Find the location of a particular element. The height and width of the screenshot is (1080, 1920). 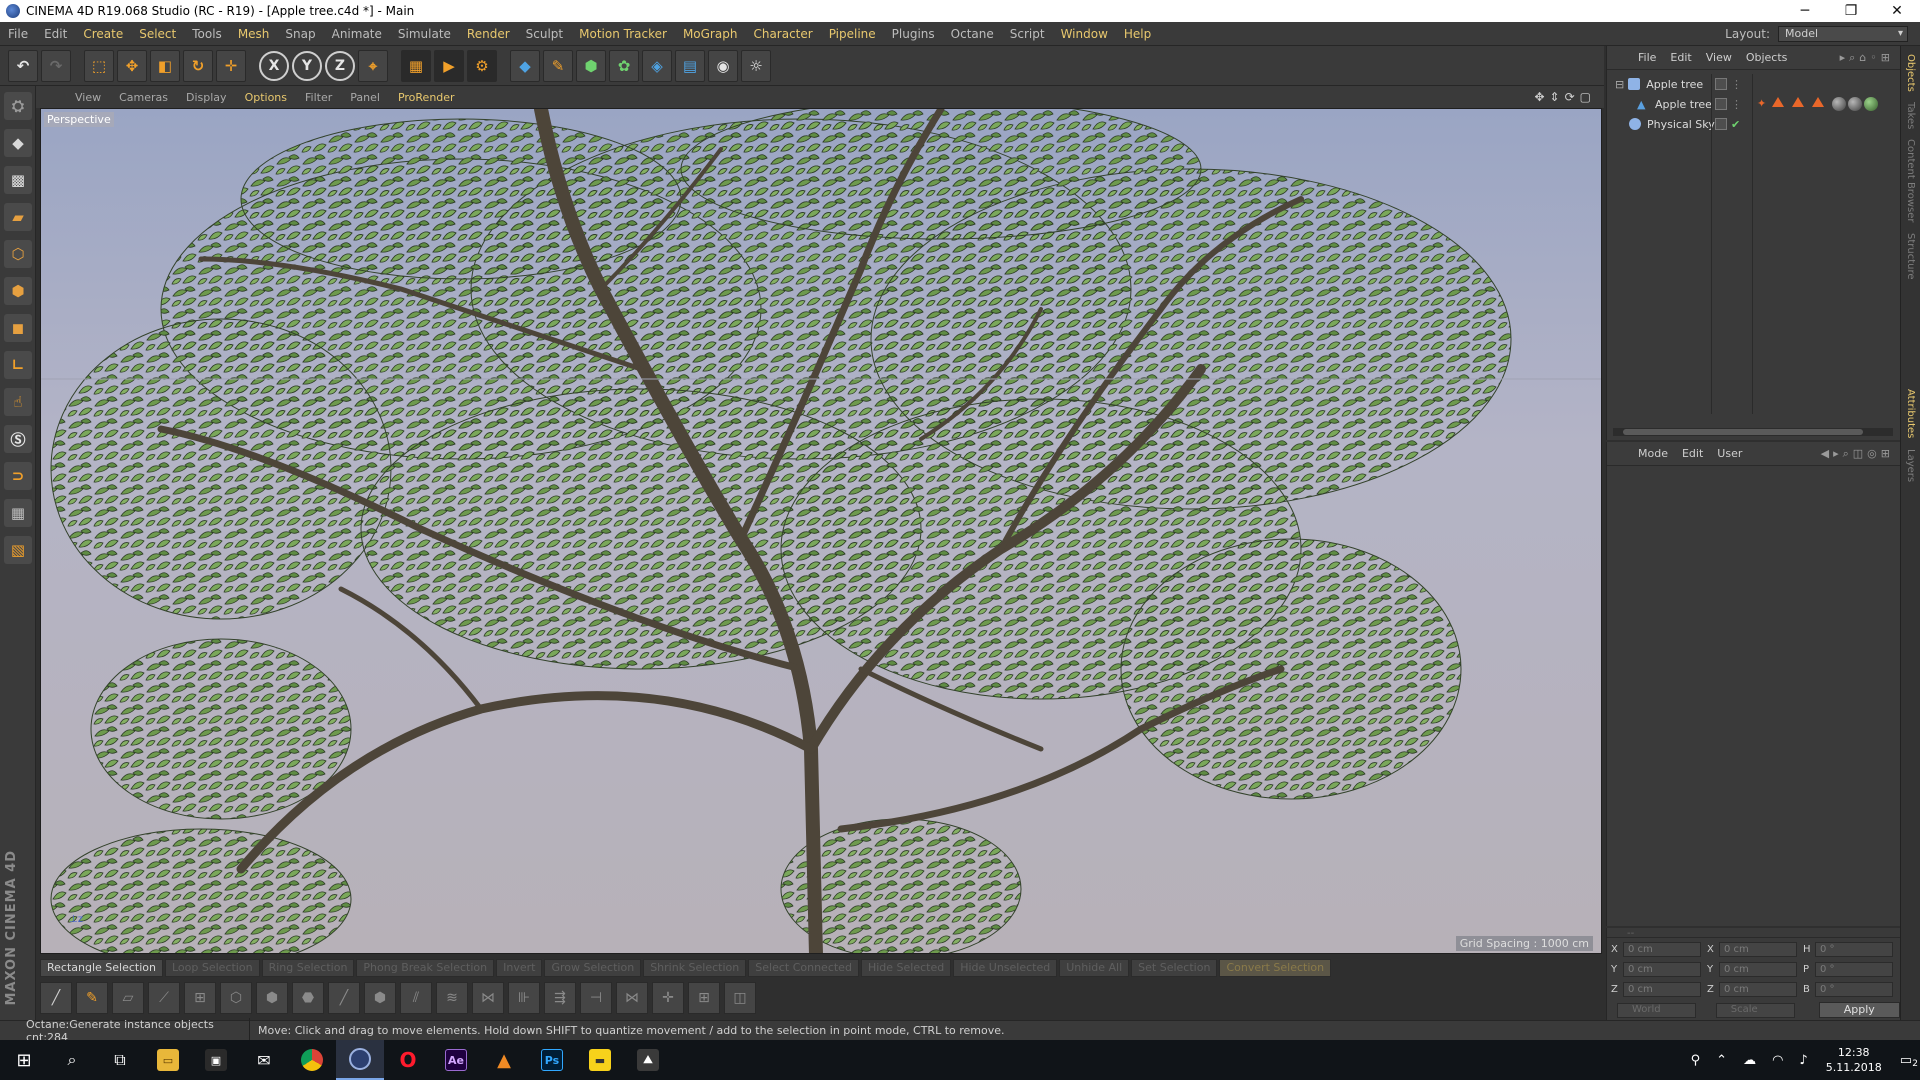

render-picture-viewer-icon: ▶ is located at coordinates (449, 65).